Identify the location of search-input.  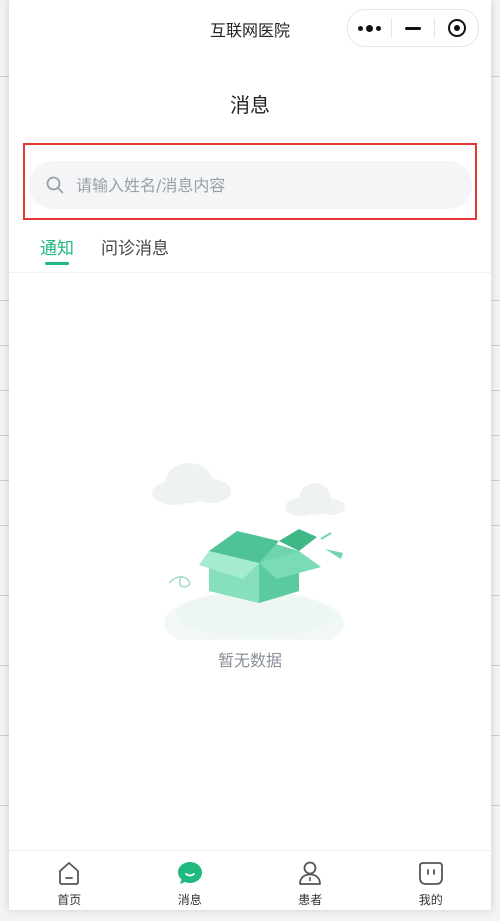
(256, 185).